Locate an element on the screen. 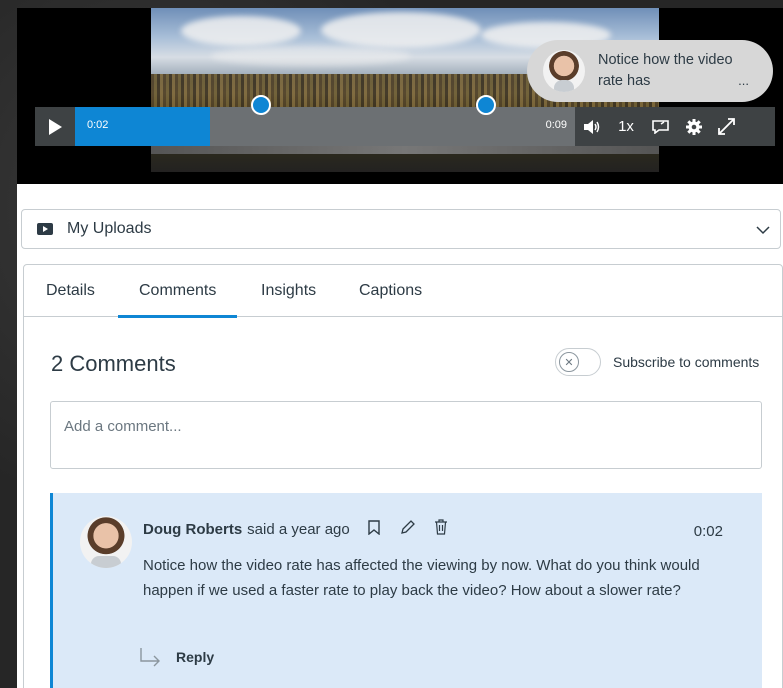  reply-button: Reply is located at coordinates (176, 657).